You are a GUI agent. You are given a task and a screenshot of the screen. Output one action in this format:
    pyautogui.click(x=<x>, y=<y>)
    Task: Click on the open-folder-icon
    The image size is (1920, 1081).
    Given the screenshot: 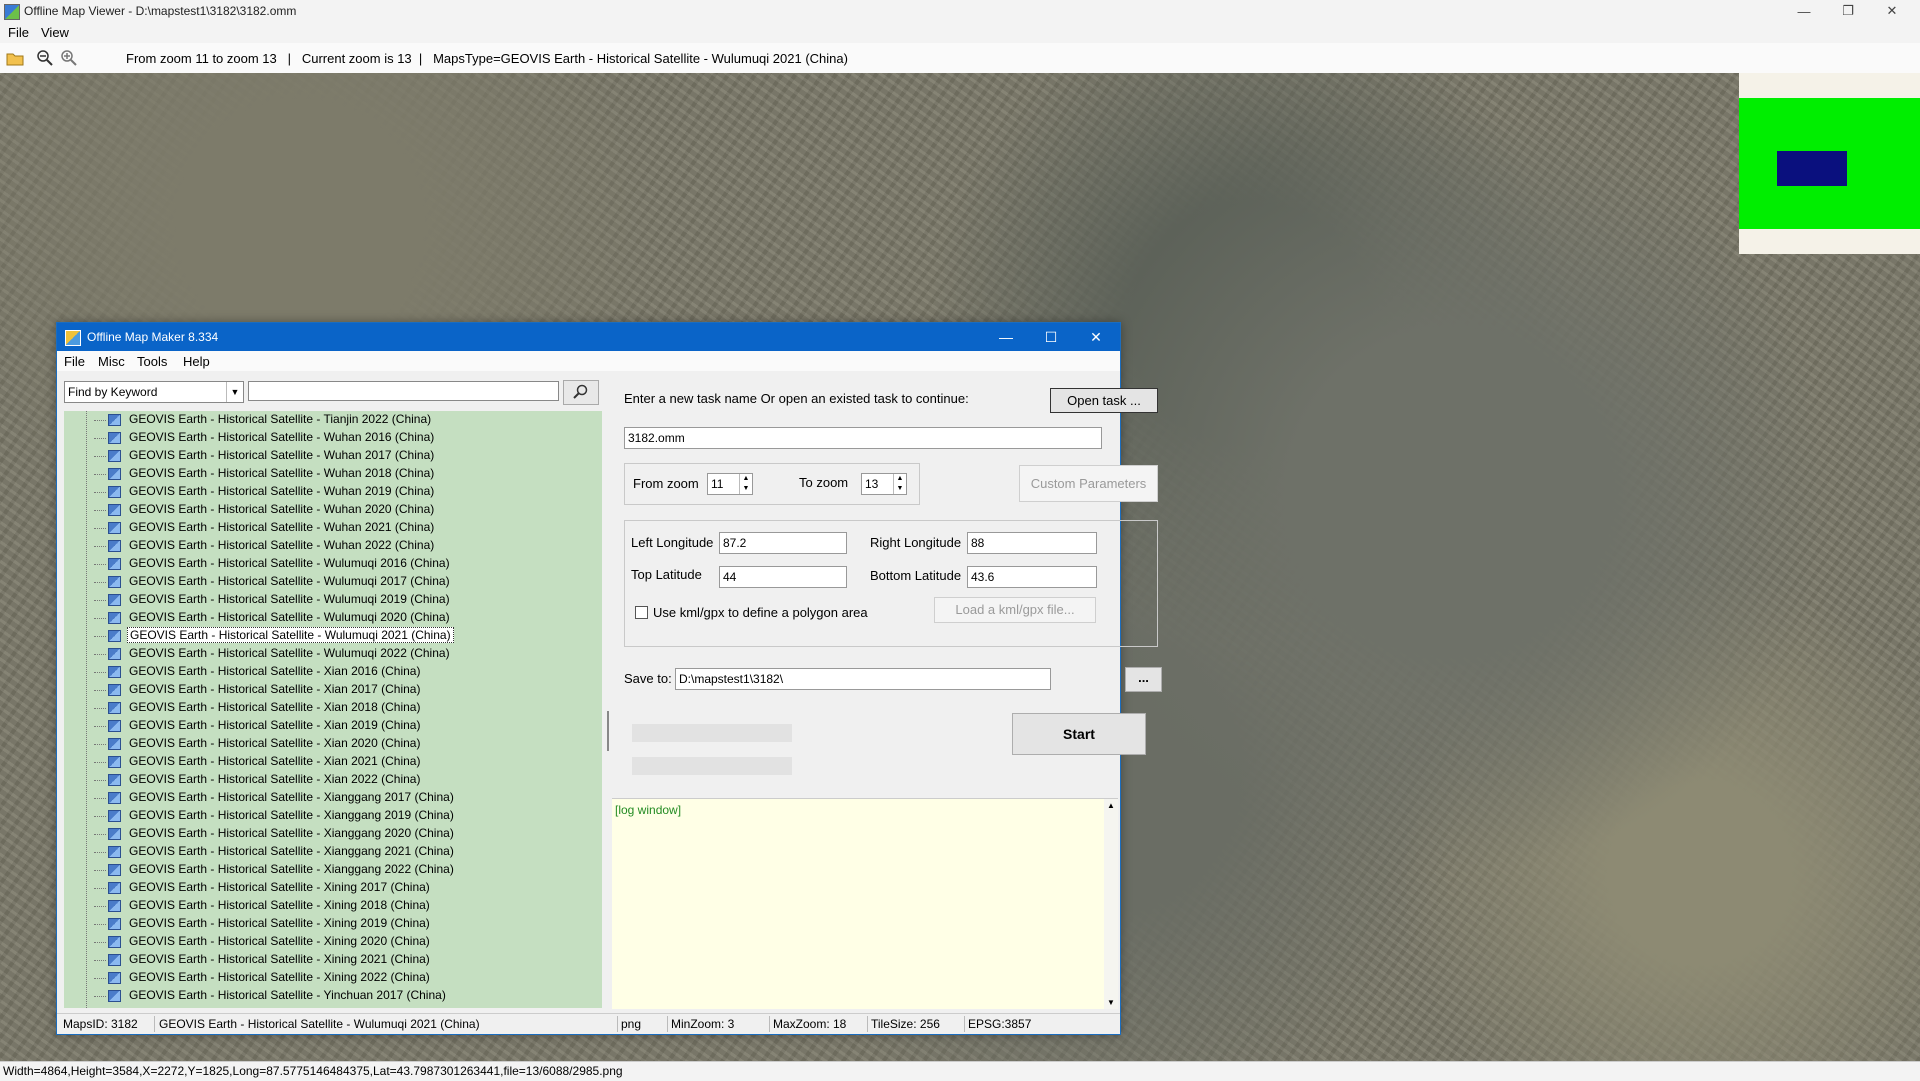 What is the action you would take?
    pyautogui.click(x=15, y=58)
    